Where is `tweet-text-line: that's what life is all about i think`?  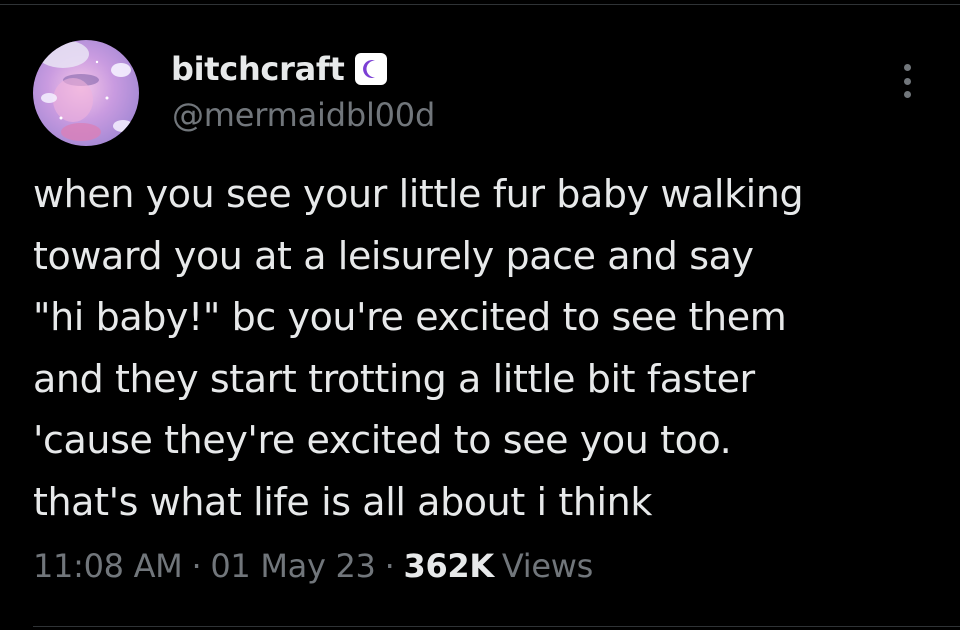 tweet-text-line: that's what life is all about i think is located at coordinates (342, 501).